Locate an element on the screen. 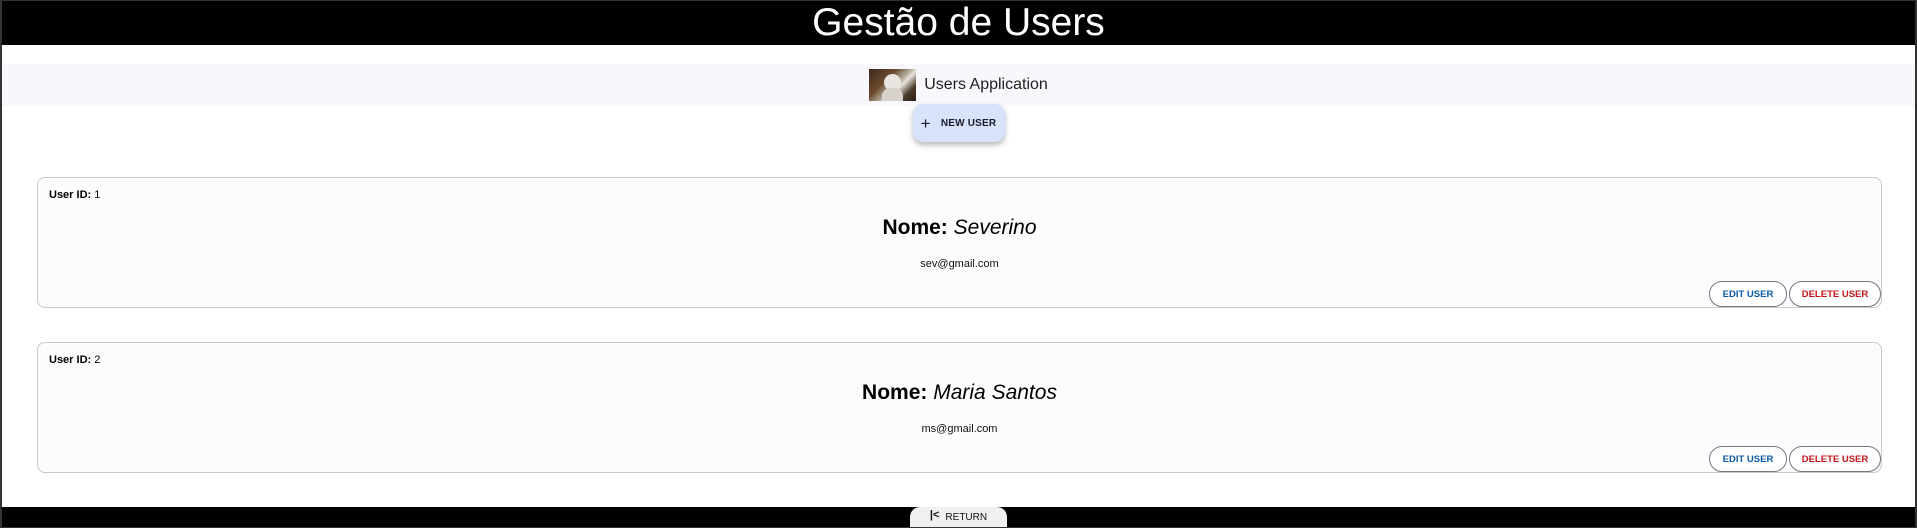 This screenshot has width=1917, height=528. new-user-button: + NEW USER is located at coordinates (958, 123).